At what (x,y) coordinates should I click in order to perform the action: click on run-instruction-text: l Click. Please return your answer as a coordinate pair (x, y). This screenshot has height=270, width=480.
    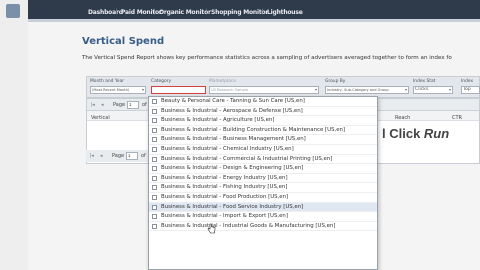
    Looking at the image, I should click on (403, 133).